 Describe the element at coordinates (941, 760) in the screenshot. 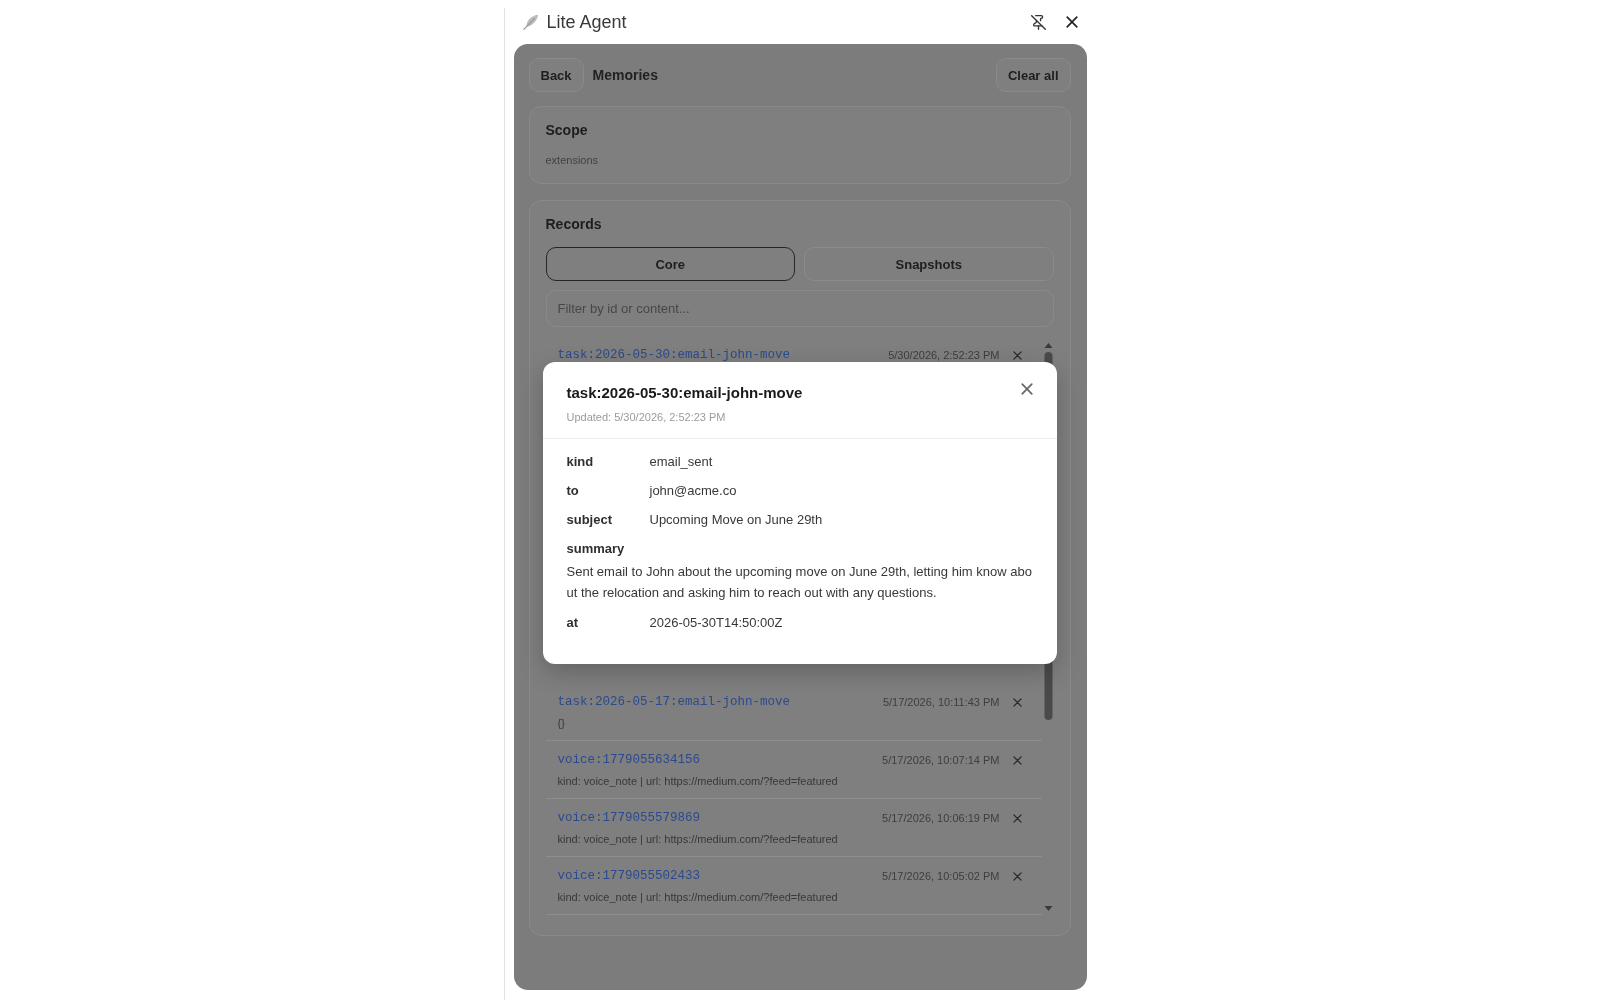

I see `record-time: 5/17/2026, 10:07:14 PM` at that location.